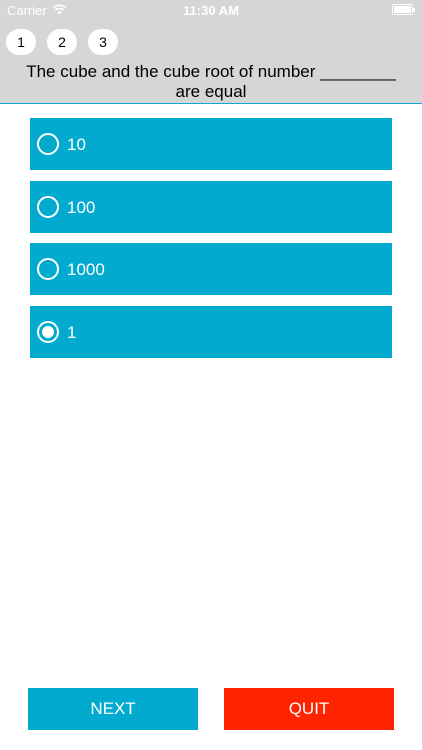  I want to click on question-navigator: 1 2 3, so click(62, 42).